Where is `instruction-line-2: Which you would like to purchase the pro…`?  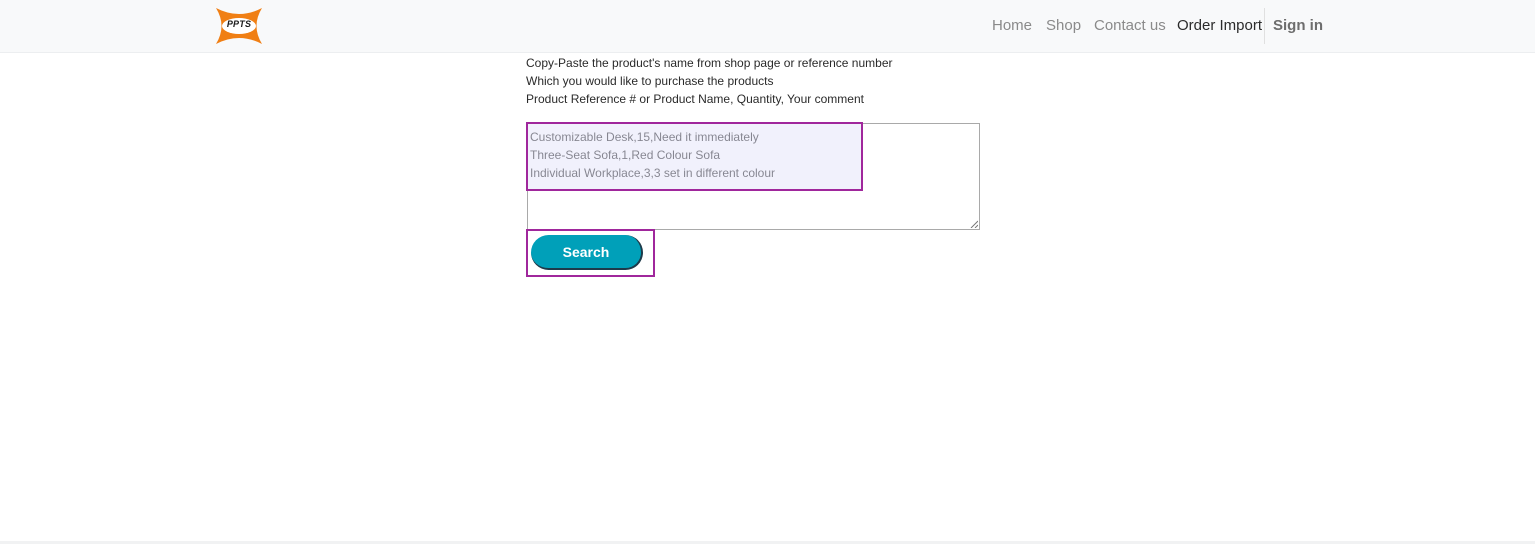
instruction-line-2: Which you would like to purchase the pro… is located at coordinates (650, 81).